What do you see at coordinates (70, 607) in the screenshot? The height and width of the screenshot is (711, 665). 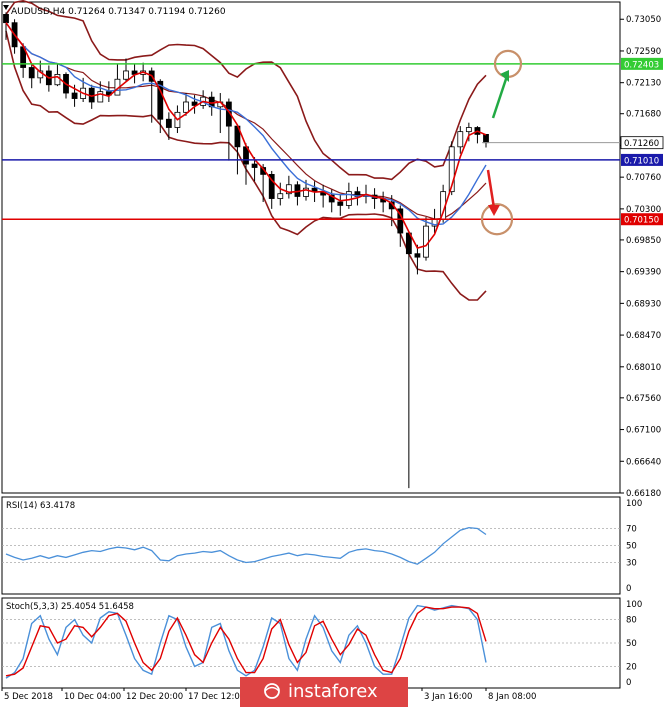 I see `stoch-label: Stoch(5,3,3) 25.4054 51.6458` at bounding box center [70, 607].